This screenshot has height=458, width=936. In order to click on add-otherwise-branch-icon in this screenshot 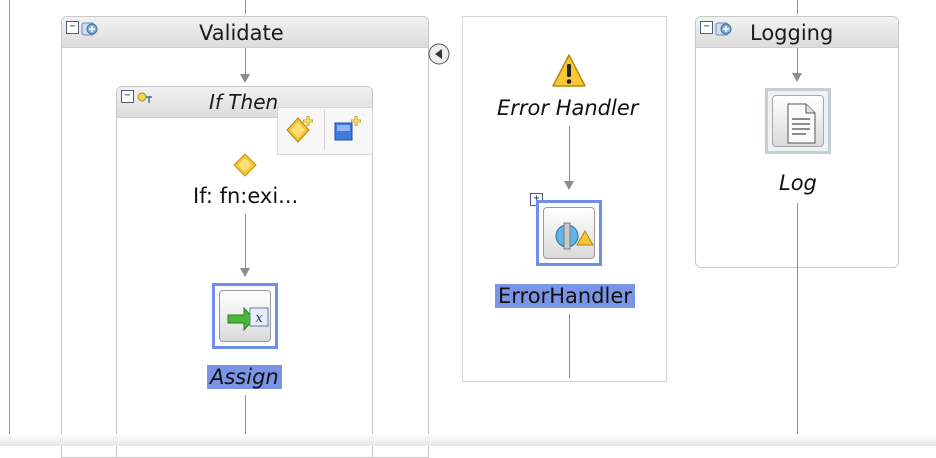, I will do `click(348, 130)`.